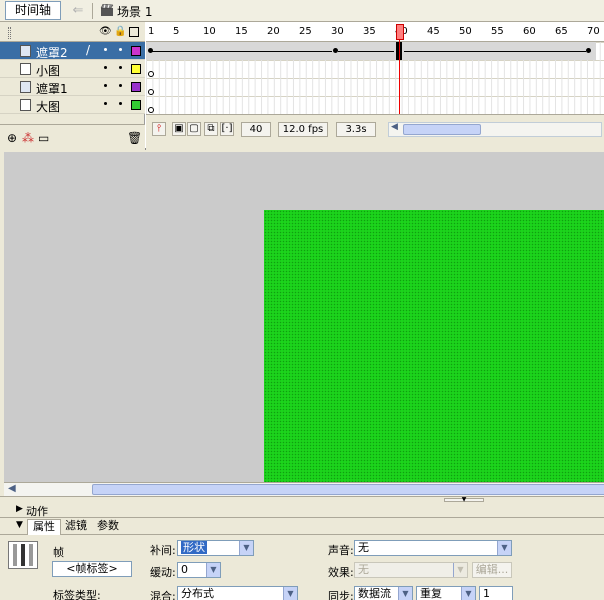  I want to click on stage-hscroll: ◀, so click(304, 489).